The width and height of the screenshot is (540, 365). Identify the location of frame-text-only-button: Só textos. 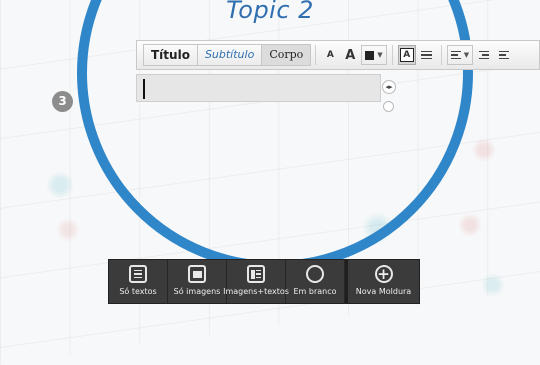
(138, 281).